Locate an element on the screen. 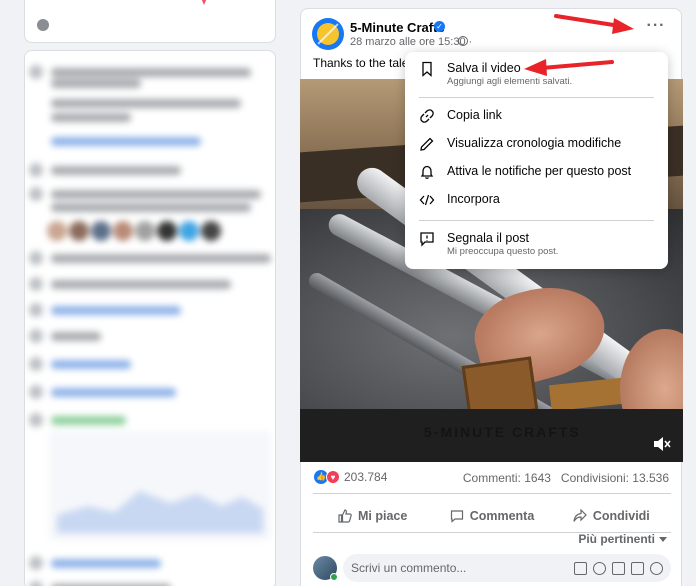 This screenshot has height=586, width=696. bookmark-icon is located at coordinates (427, 69).